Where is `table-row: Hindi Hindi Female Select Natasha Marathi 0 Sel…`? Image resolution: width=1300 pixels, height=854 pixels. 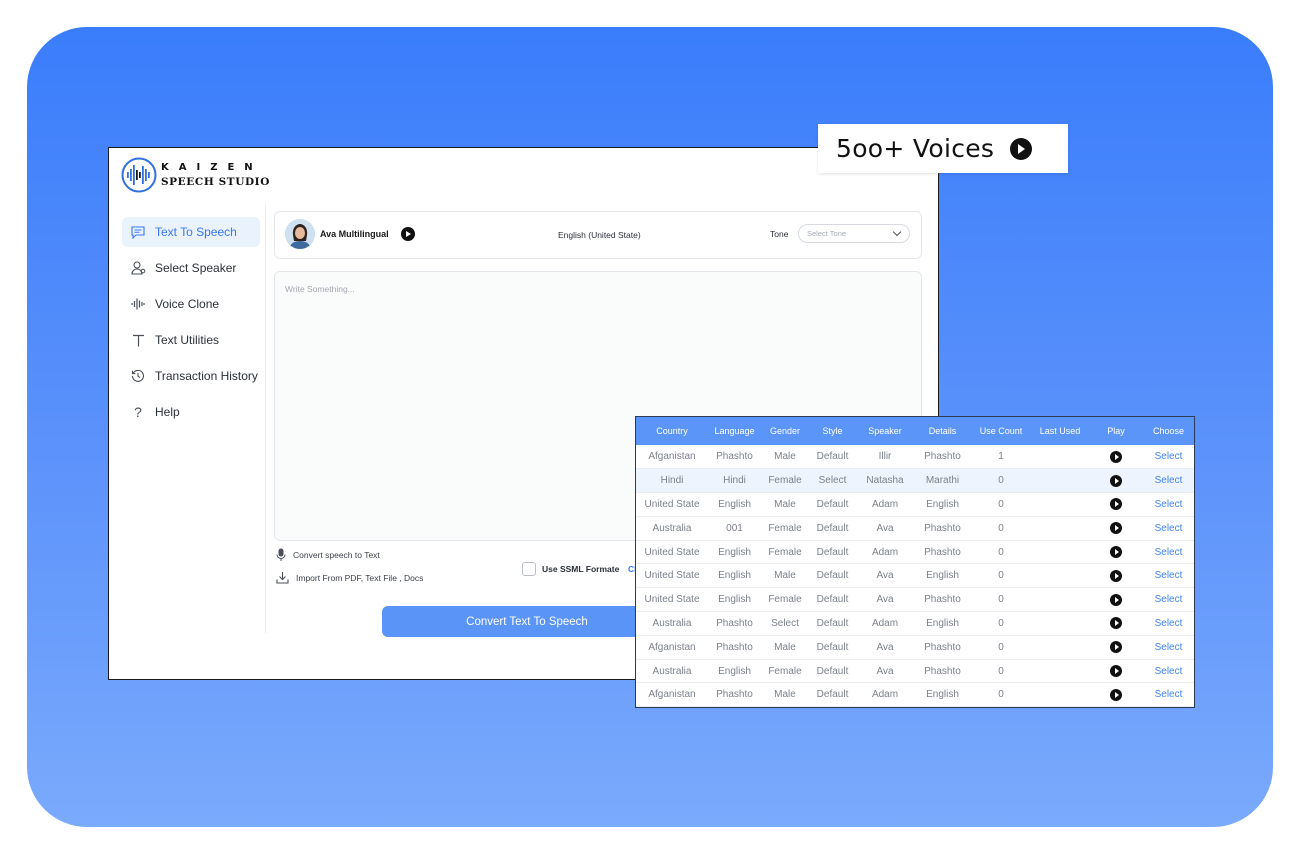 table-row: Hindi Hindi Female Select Natasha Marathi 0 Sel… is located at coordinates (915, 481).